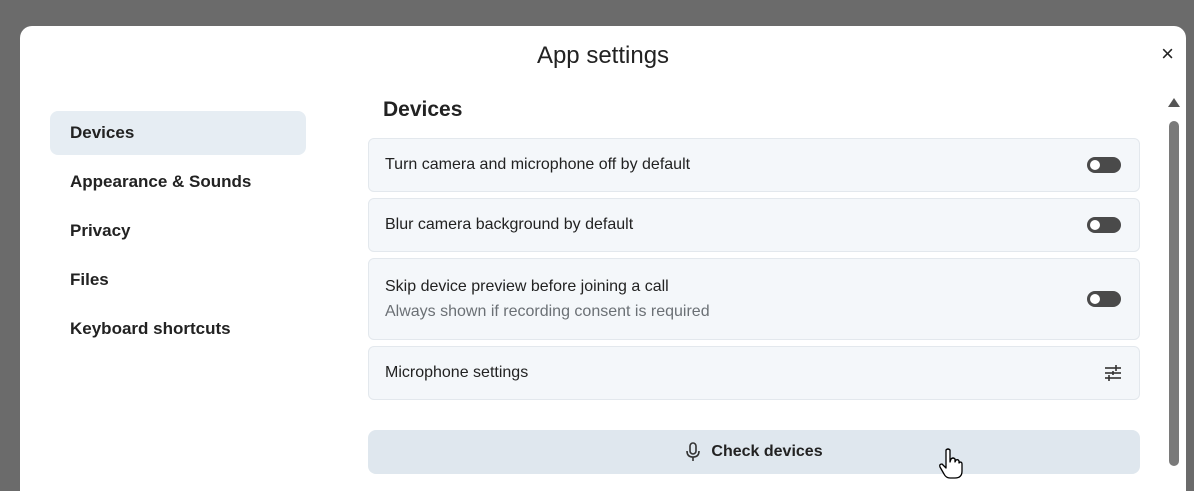  Describe the element at coordinates (509, 224) in the screenshot. I see `setting-label: Blur camera background by default` at that location.